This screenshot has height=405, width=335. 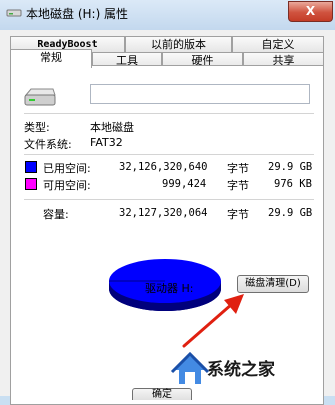 What do you see at coordinates (40, 97) in the screenshot?
I see `hard-disk-icon` at bounding box center [40, 97].